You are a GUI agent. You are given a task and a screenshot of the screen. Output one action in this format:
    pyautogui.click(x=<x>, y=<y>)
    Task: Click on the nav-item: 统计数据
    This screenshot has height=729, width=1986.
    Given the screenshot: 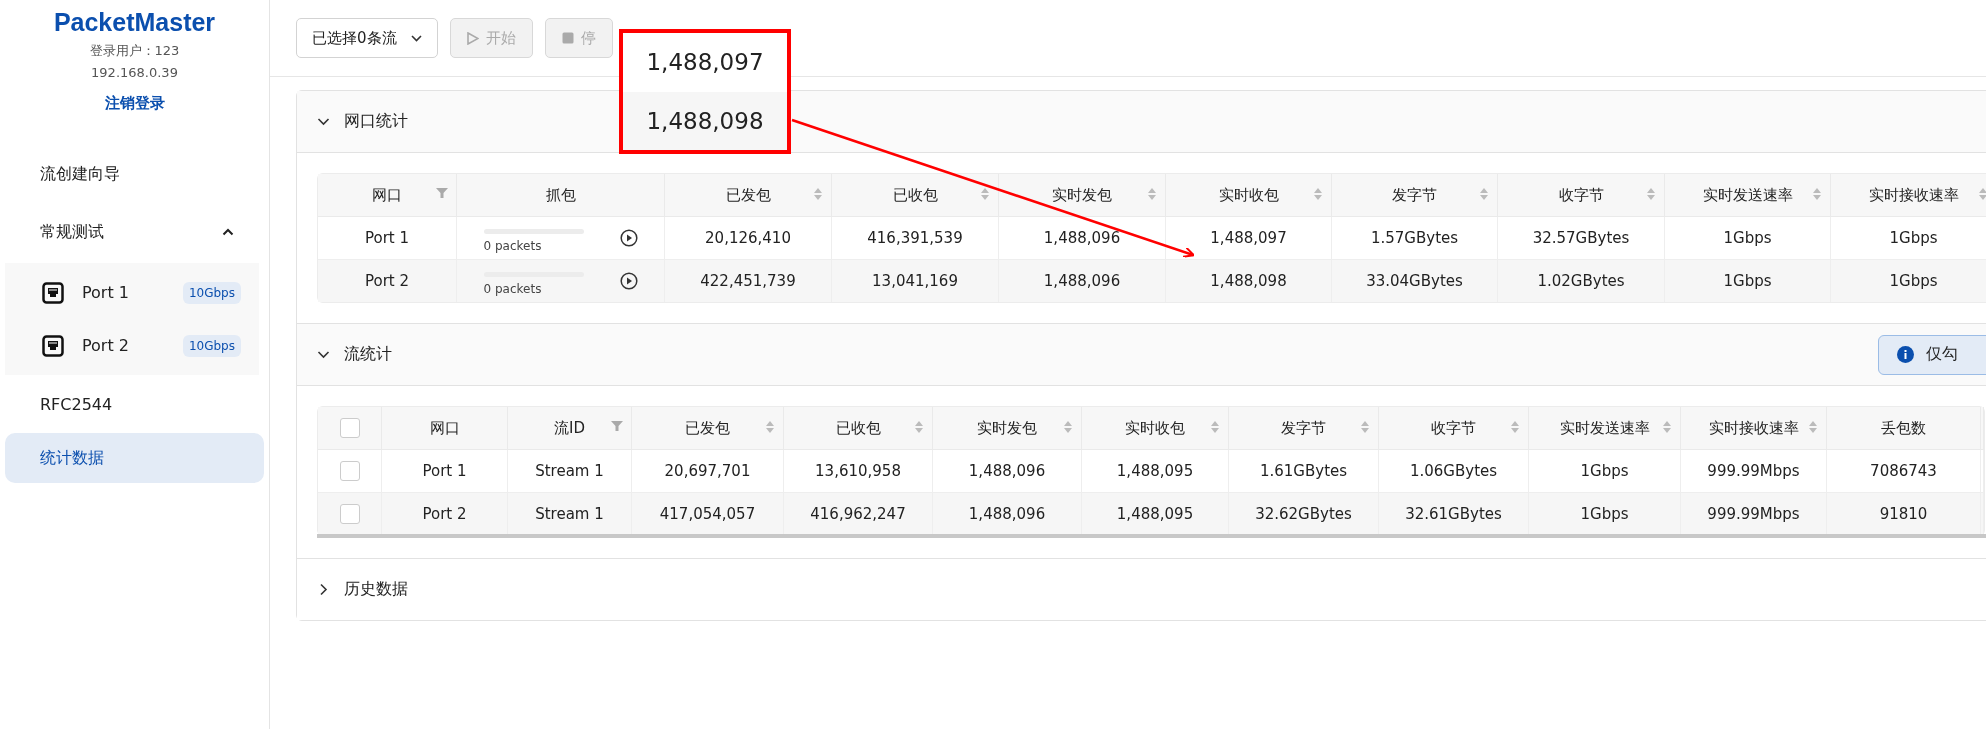 What is the action you would take?
    pyautogui.click(x=134, y=458)
    